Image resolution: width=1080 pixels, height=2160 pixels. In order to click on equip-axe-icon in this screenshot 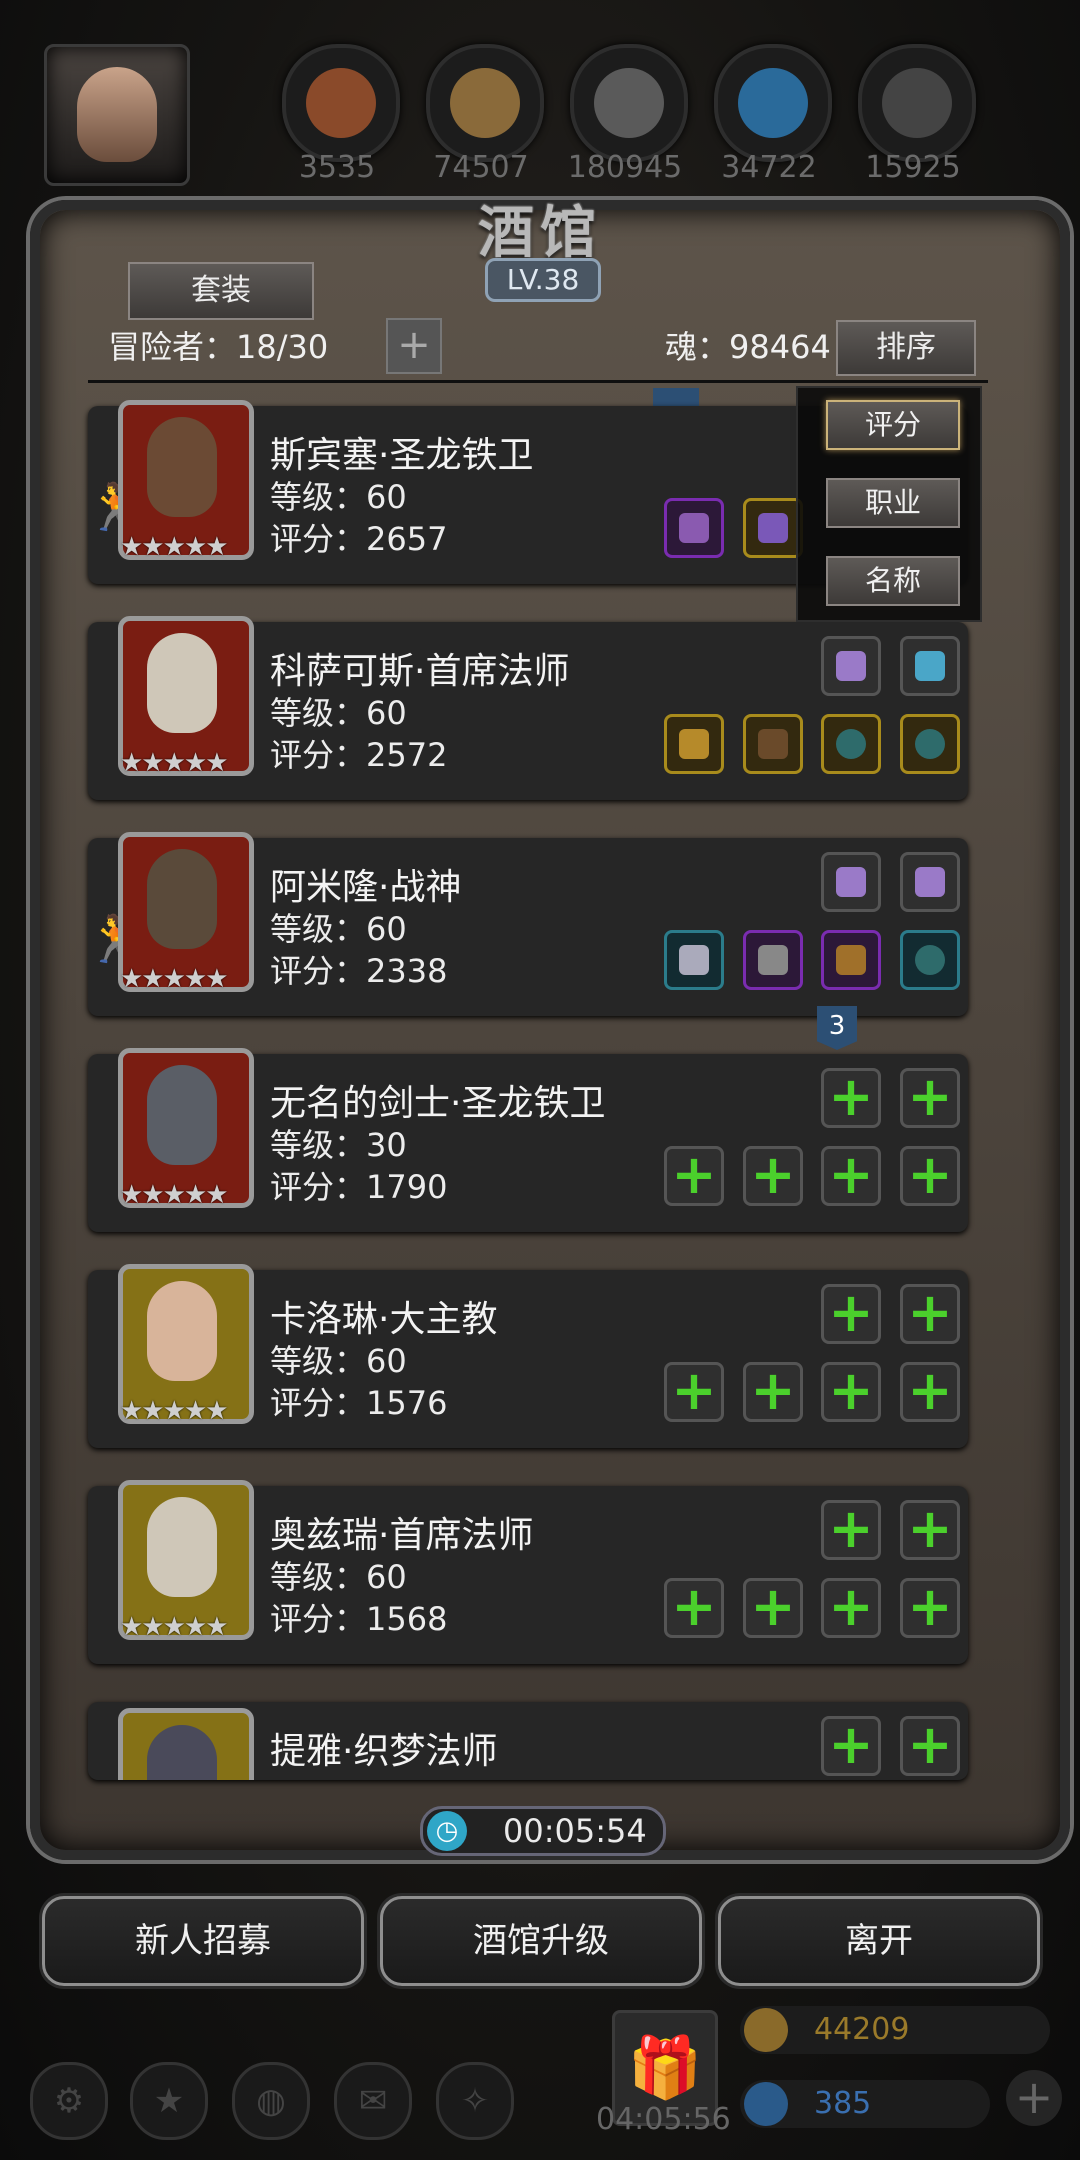, I will do `click(694, 960)`.